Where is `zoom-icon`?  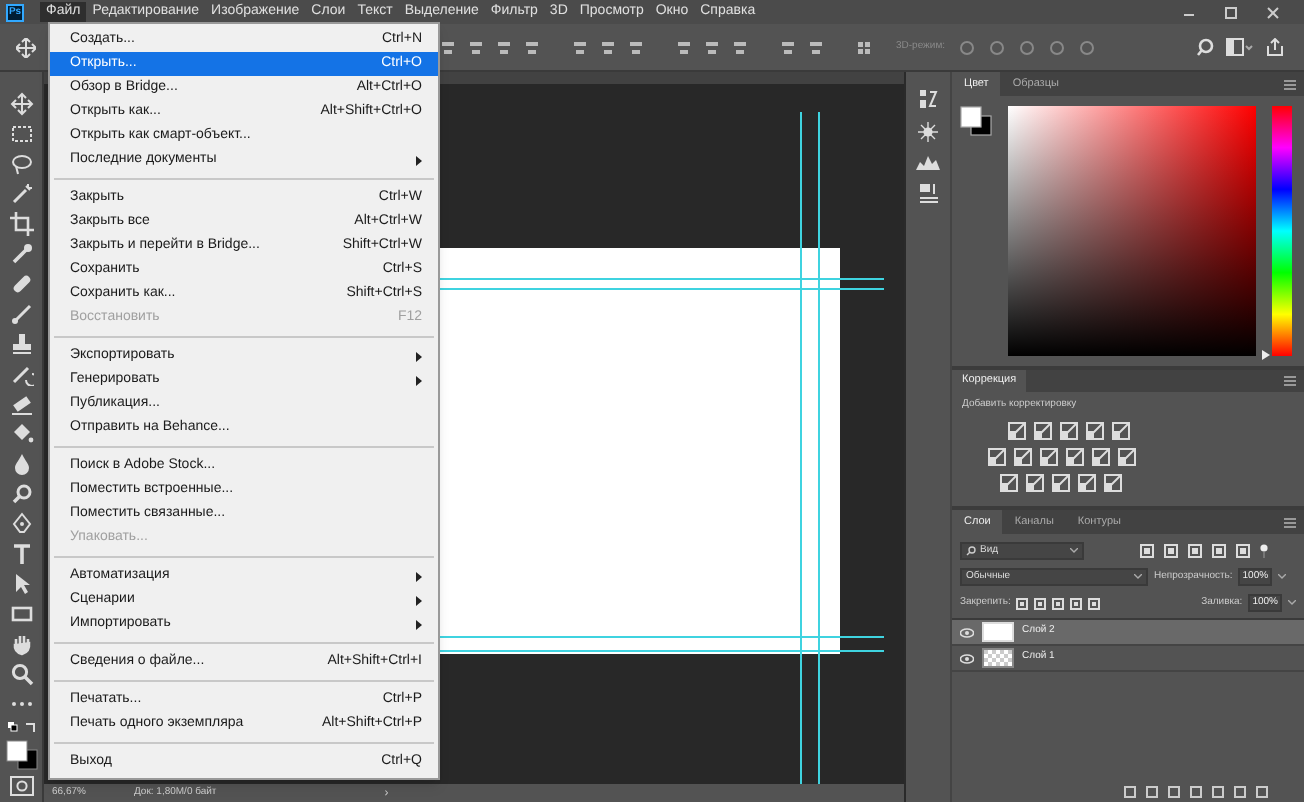
zoom-icon is located at coordinates (21, 674).